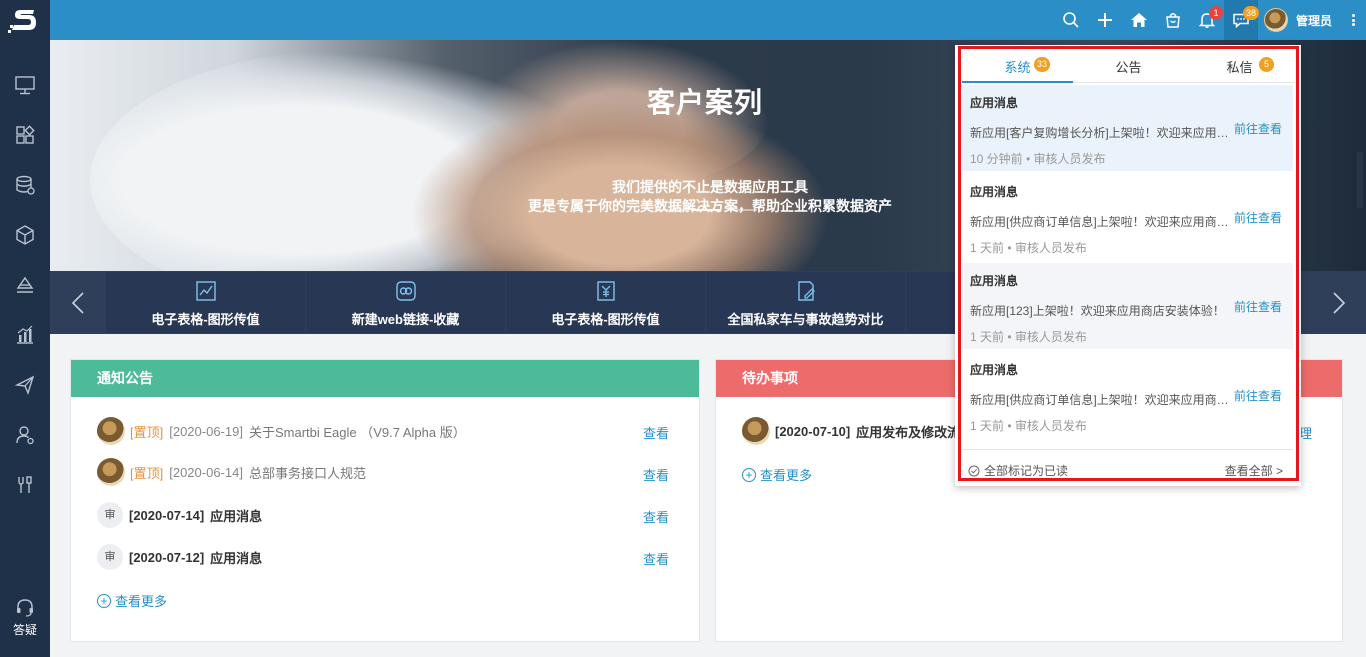 The image size is (1366, 657). I want to click on todo-date: [2020-07-10], so click(813, 431).